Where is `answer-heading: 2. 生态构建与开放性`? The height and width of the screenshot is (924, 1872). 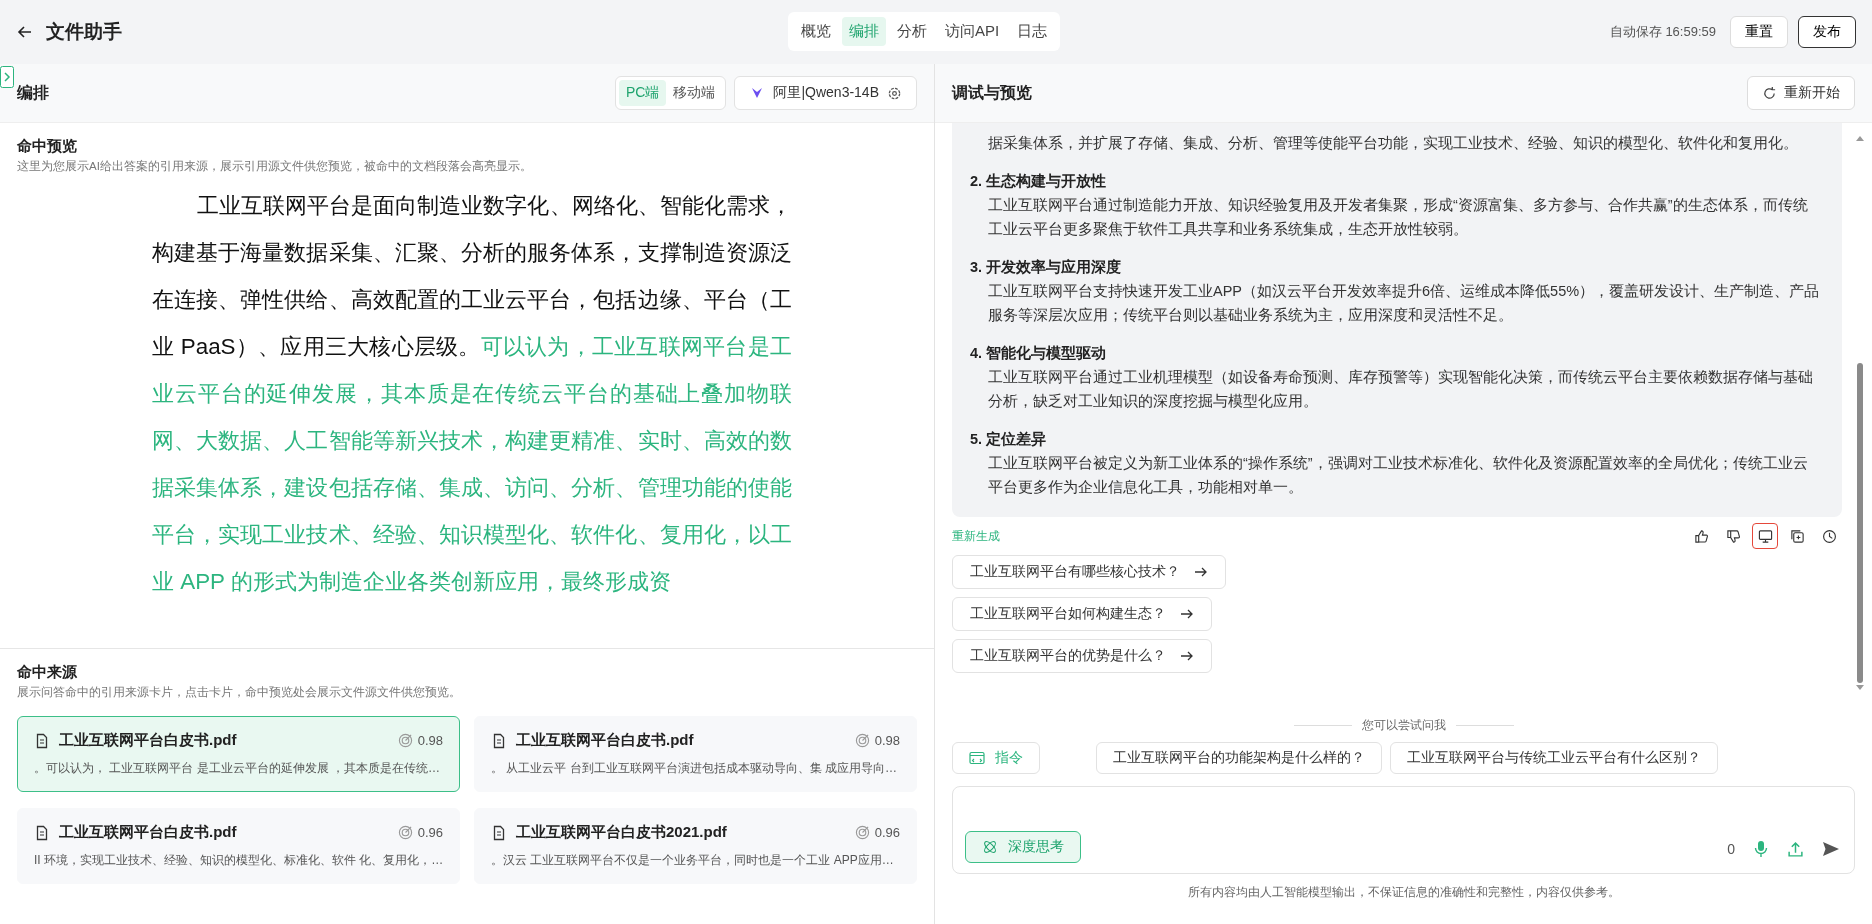 answer-heading: 2. 生态构建与开放性 is located at coordinates (1039, 181).